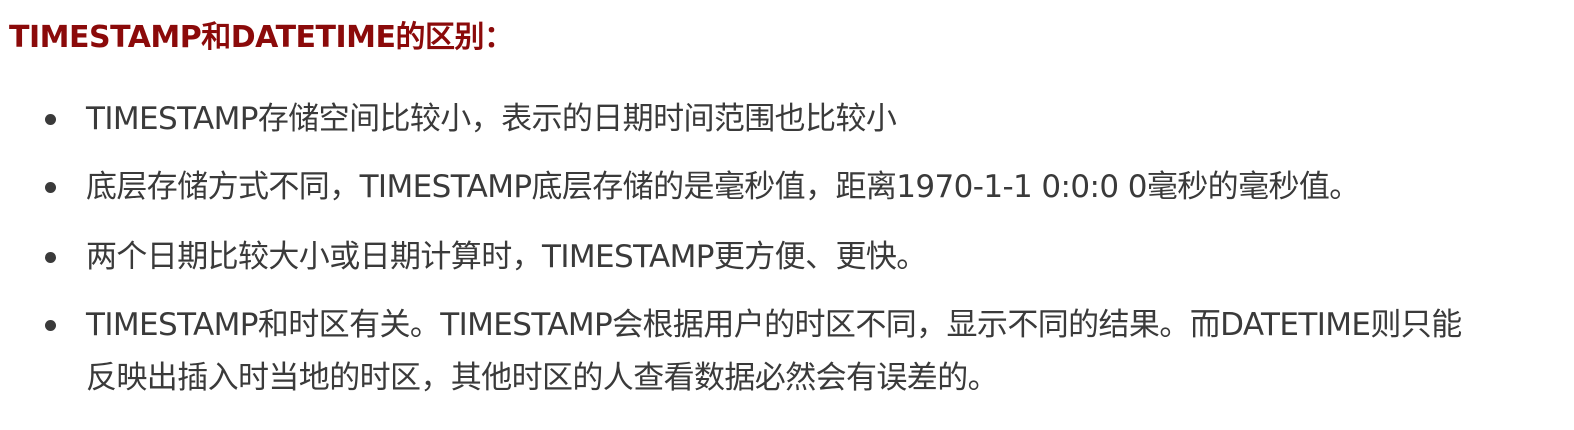  I want to click on bullet-text: TIMESTAMP存储空间比较小，表示的日期时间范围也比较小, so click(821, 119).